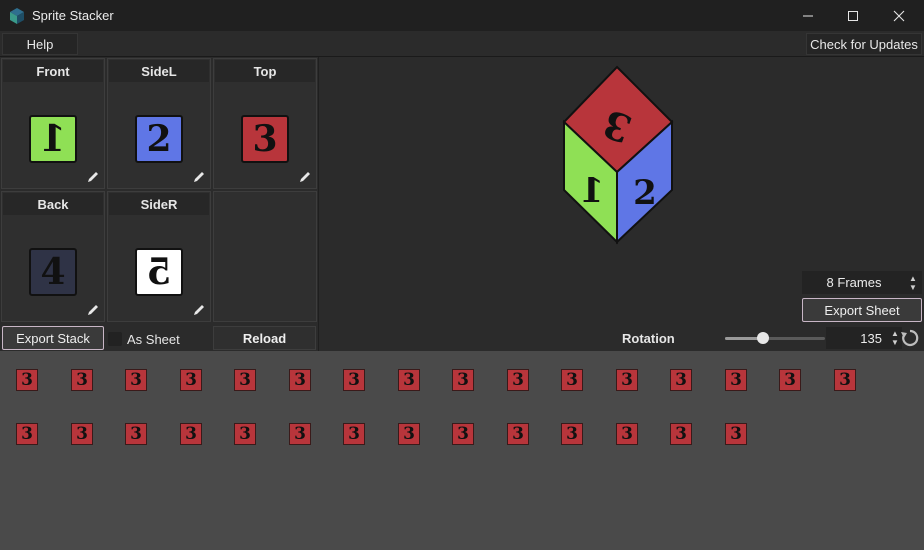 This screenshot has height=550, width=924. Describe the element at coordinates (73, 15) in the screenshot. I see `window-title: Sprite Stacker` at that location.